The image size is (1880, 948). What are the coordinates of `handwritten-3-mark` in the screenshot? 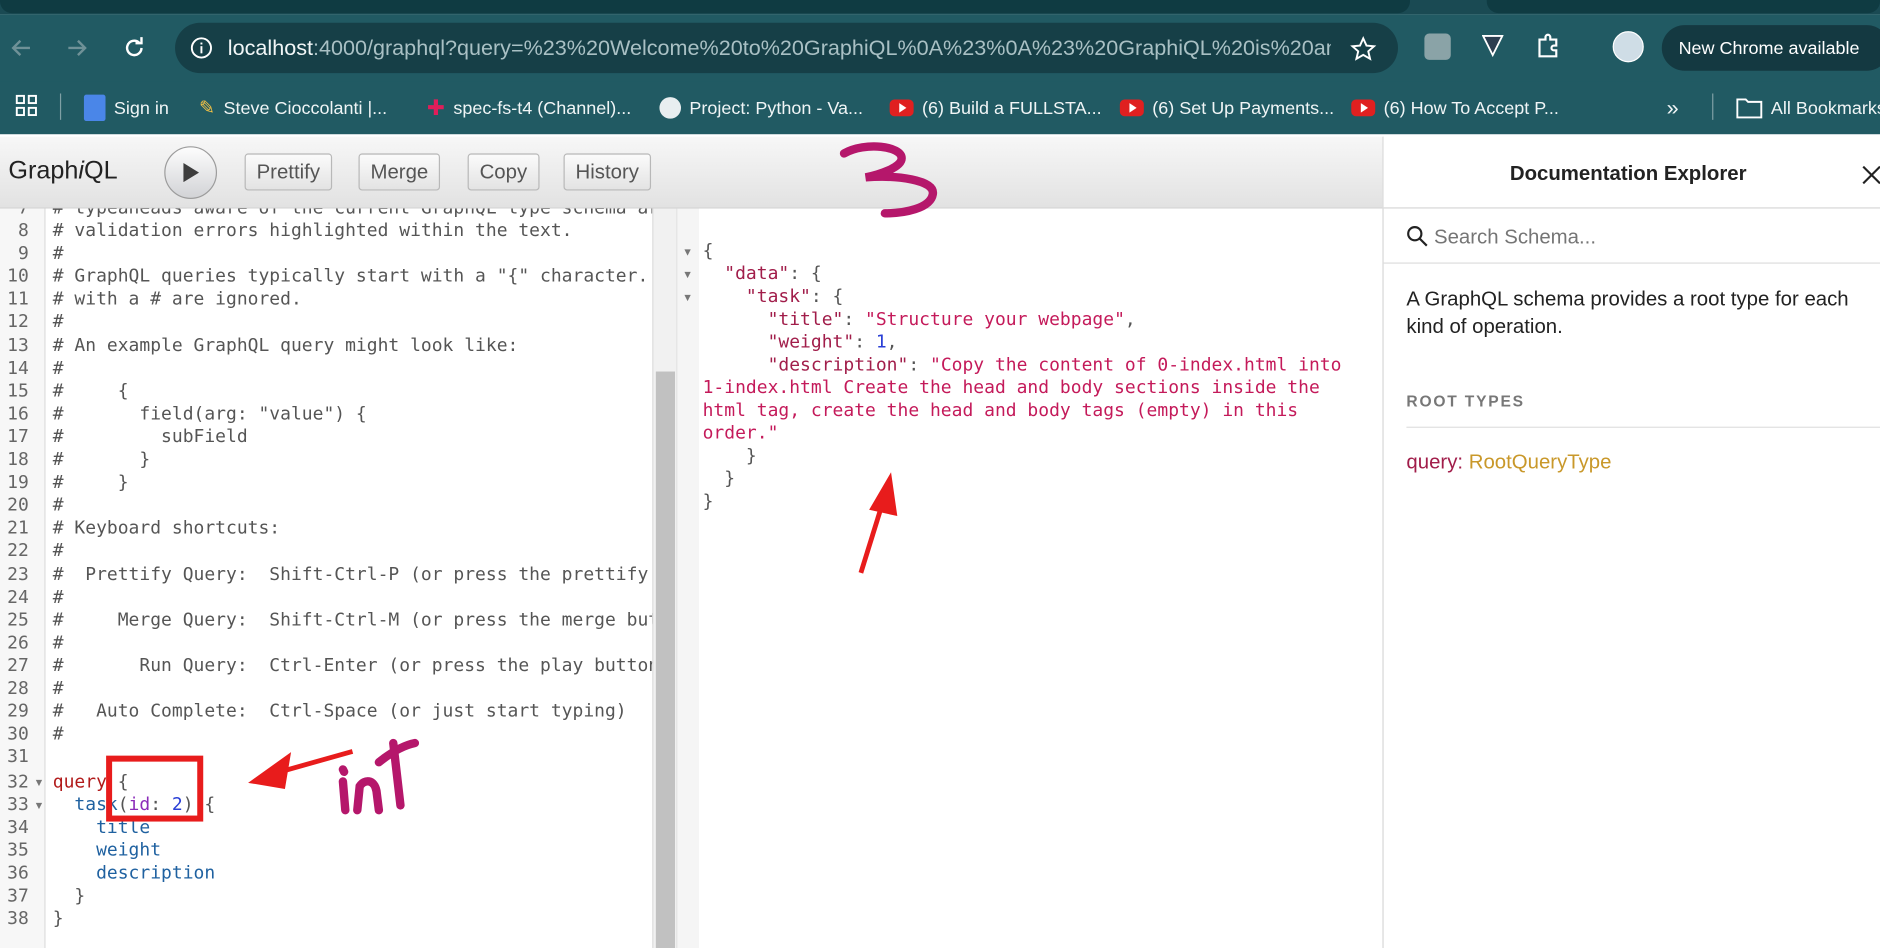 It's located at (888, 180).